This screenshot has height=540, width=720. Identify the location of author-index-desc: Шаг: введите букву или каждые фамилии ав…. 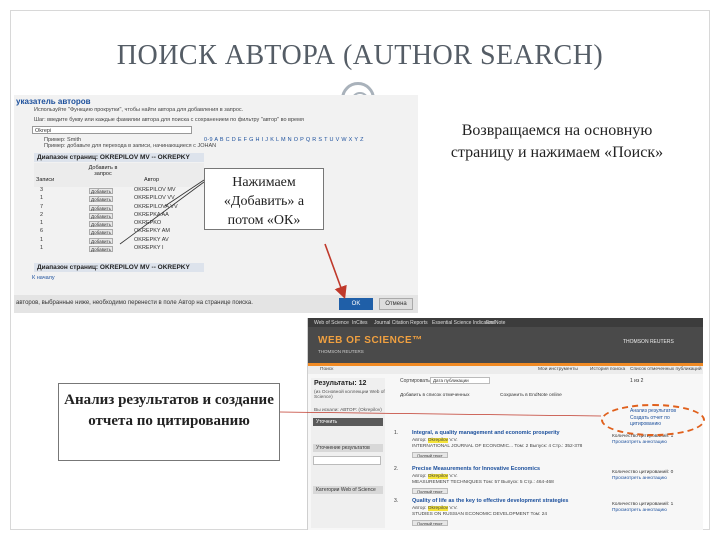
(169, 120).